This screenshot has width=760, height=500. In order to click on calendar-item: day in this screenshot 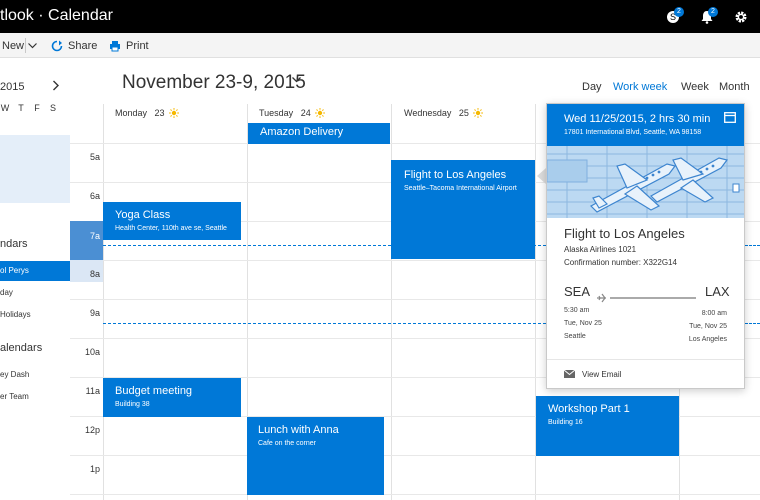, I will do `click(35, 293)`.